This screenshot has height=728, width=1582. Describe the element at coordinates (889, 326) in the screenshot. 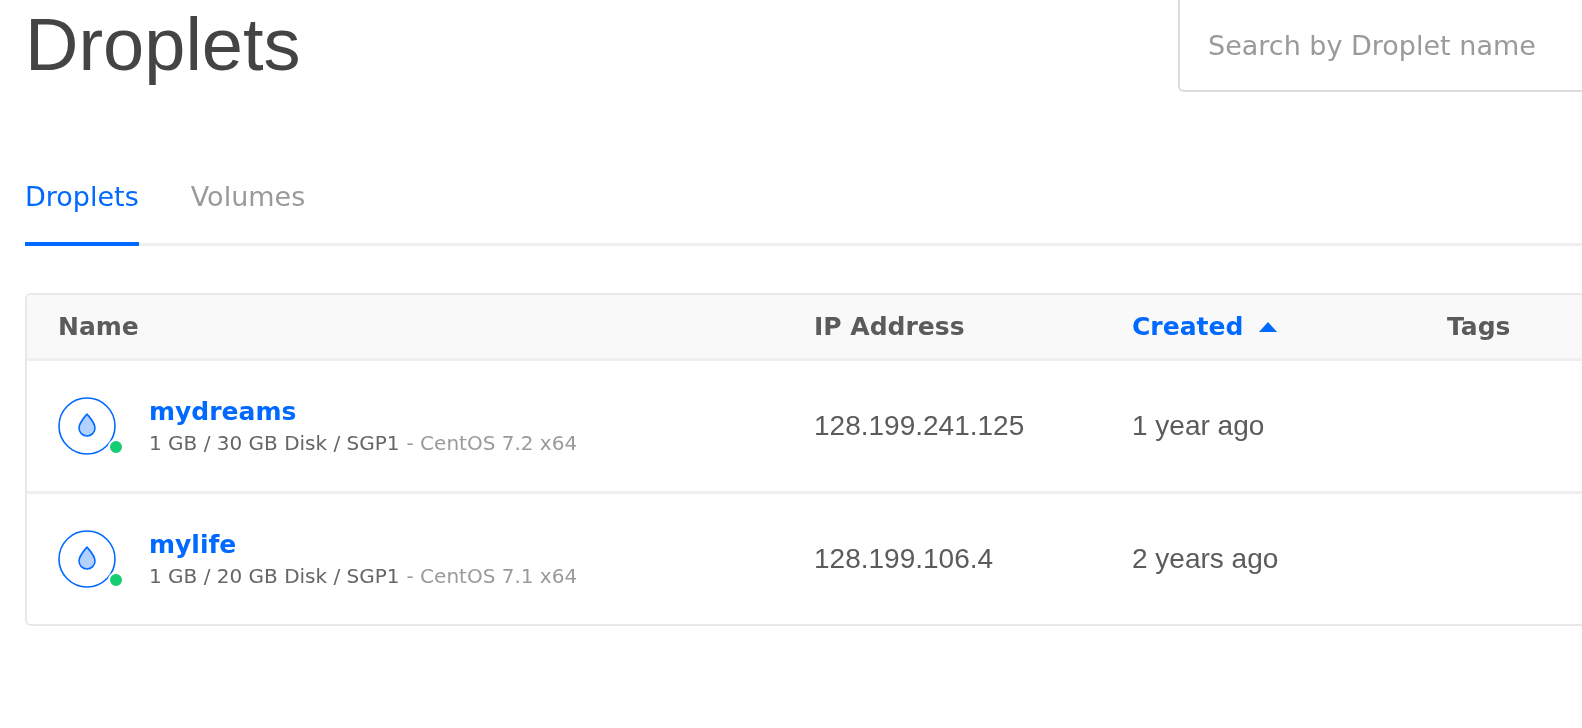

I see `column-header: IP Address` at that location.